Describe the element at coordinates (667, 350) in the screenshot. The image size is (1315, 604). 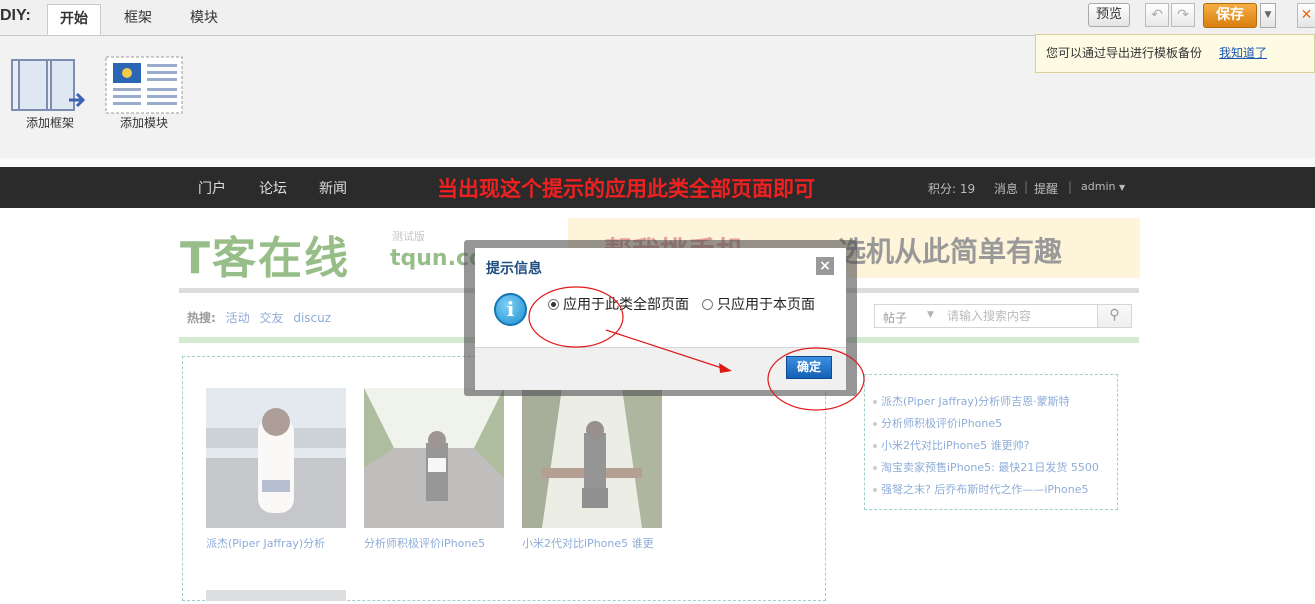
I see `annotation-arrow` at that location.